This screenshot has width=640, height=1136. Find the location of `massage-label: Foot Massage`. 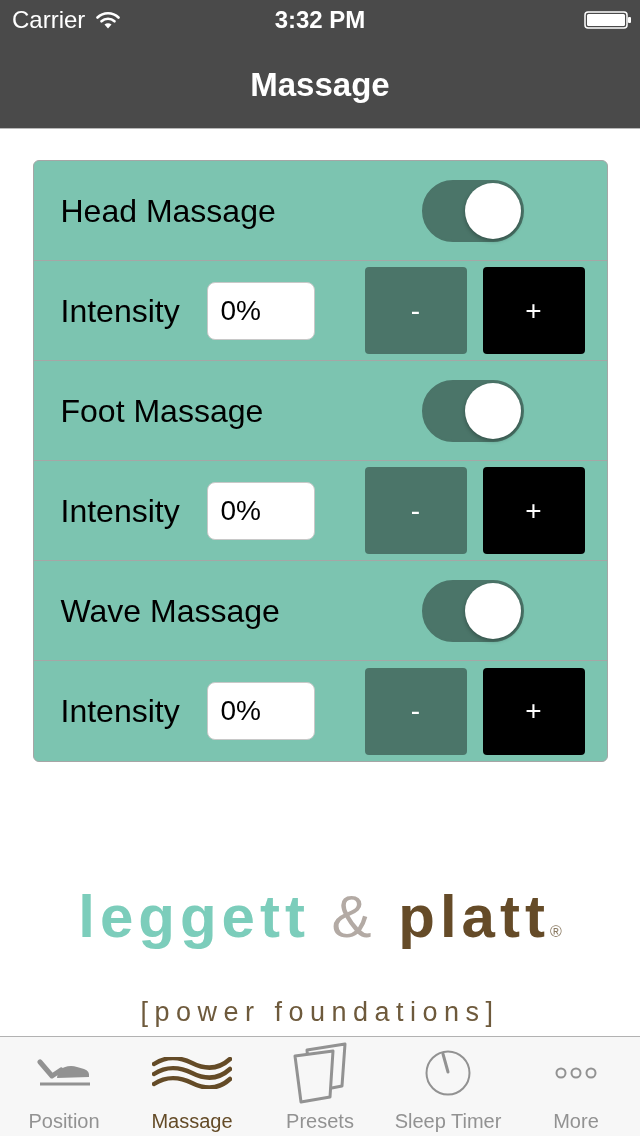

massage-label: Foot Massage is located at coordinates (162, 410).